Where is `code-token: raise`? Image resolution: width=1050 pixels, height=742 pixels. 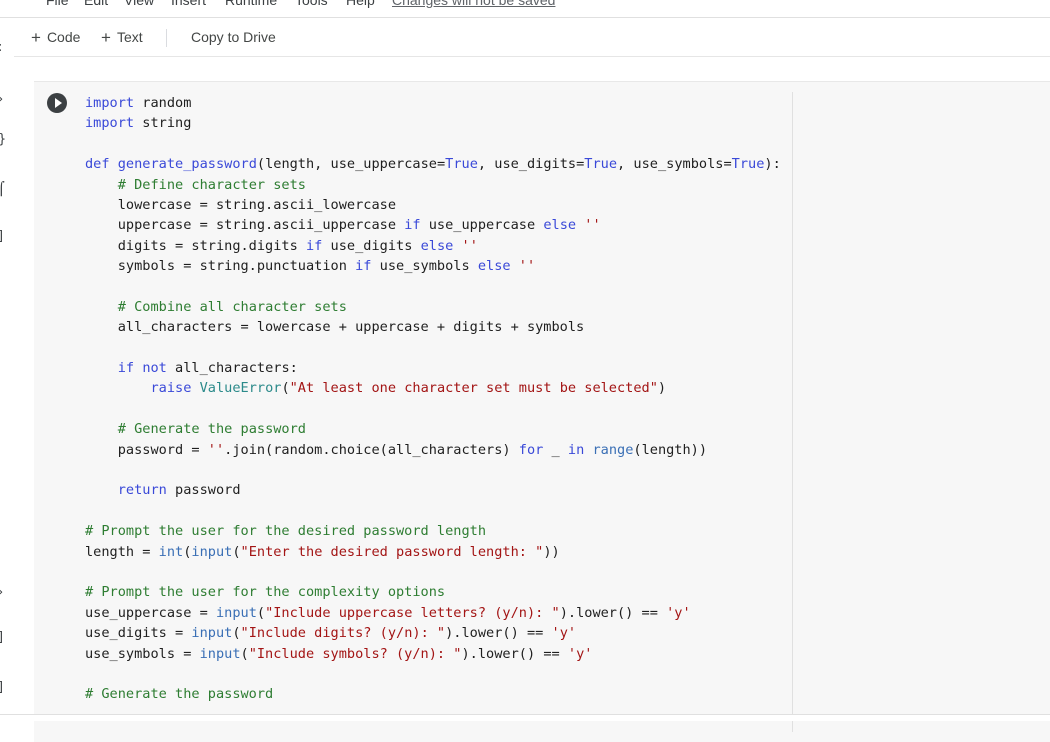
code-token: raise is located at coordinates (171, 388).